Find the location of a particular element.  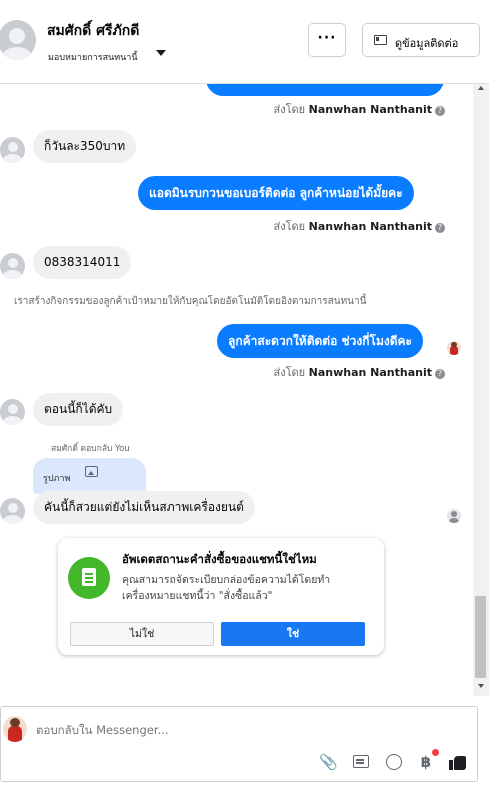

reply-note: สมศักดิ์ ตอบกลับ You is located at coordinates (90, 449).